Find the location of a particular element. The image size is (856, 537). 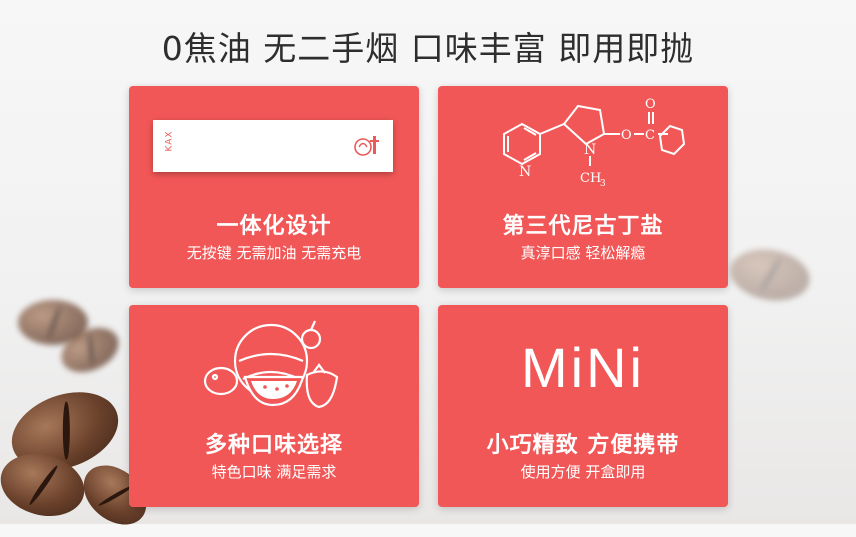

atom-label: C is located at coordinates (650, 135).